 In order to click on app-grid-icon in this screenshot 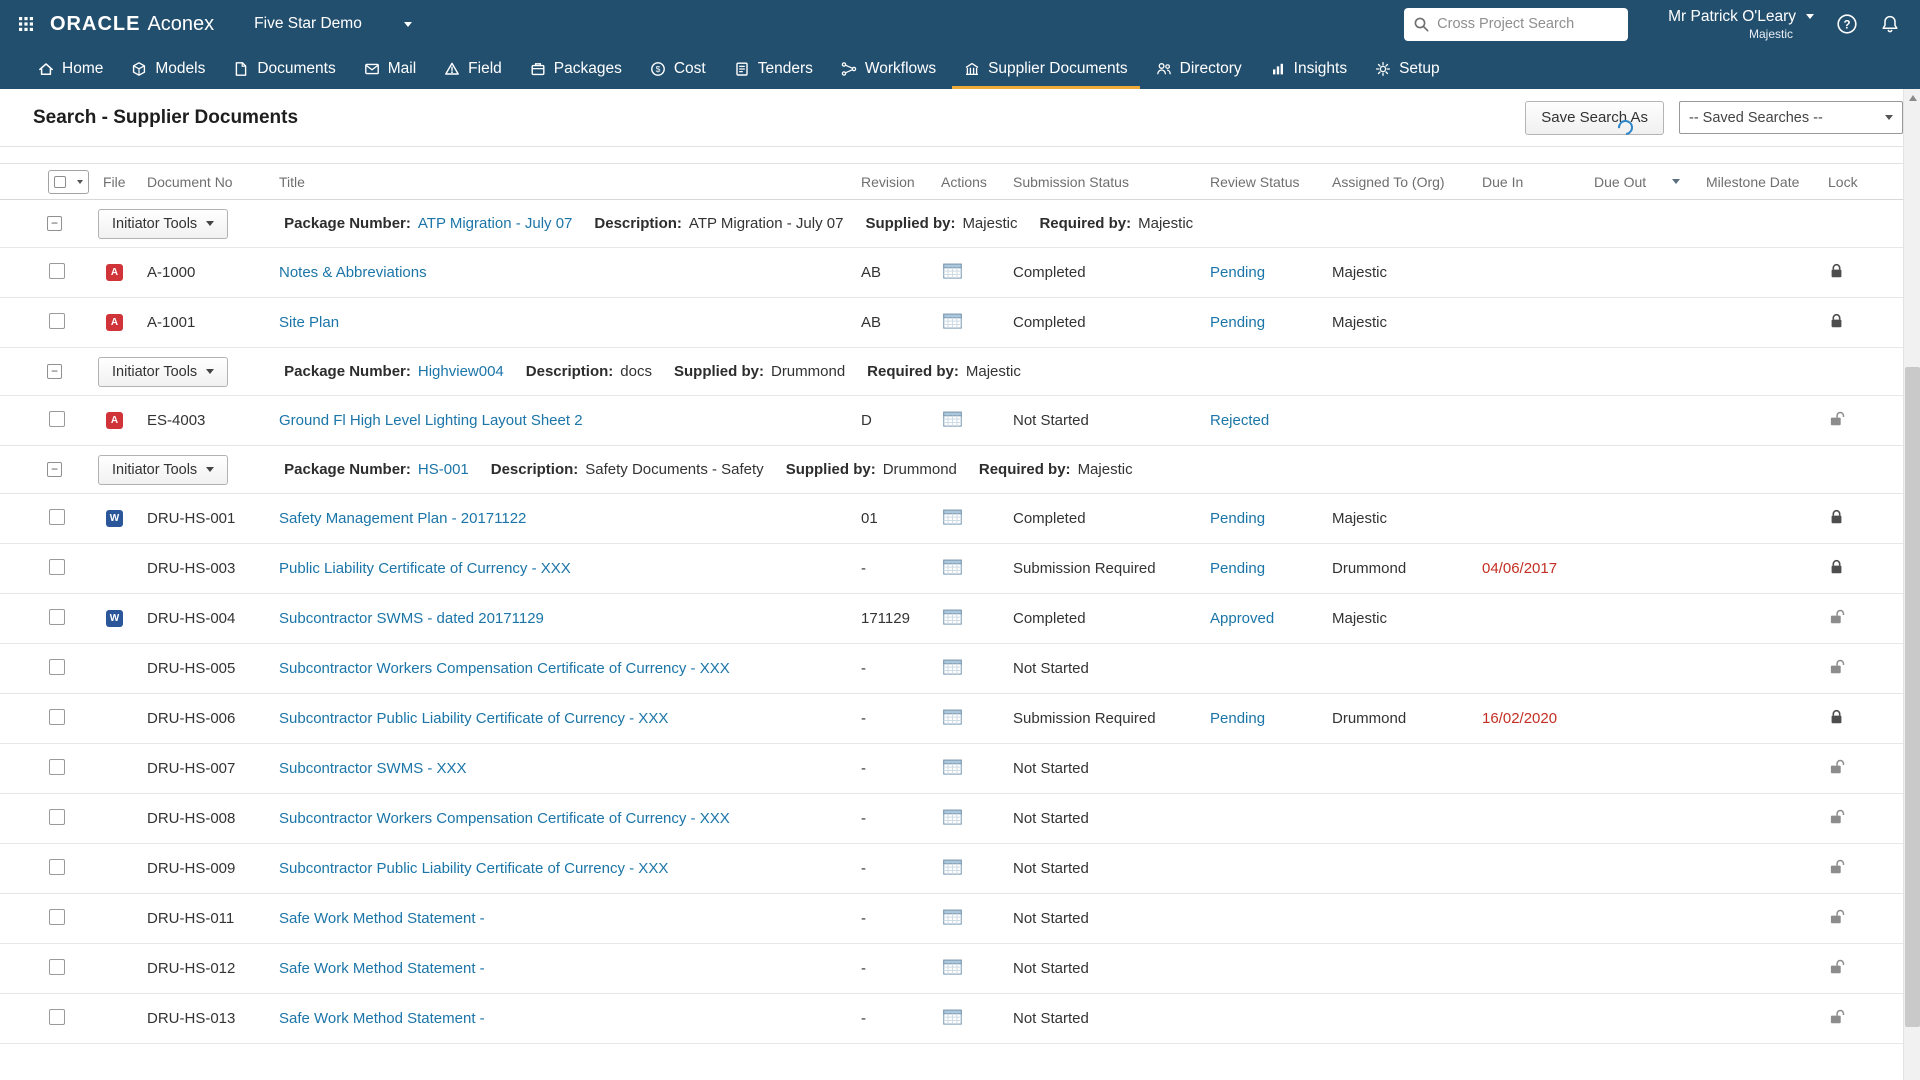, I will do `click(26, 24)`.